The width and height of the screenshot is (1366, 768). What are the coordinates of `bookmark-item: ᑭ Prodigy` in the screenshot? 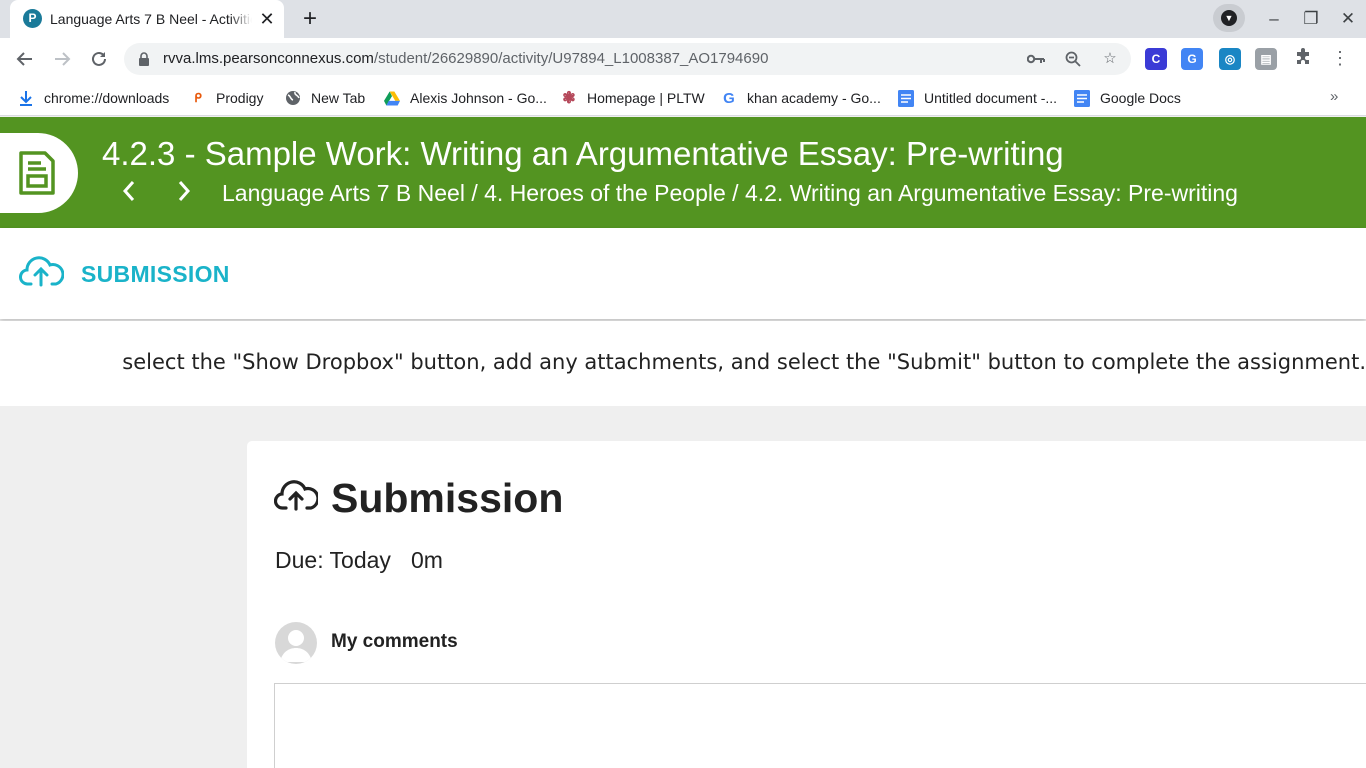 It's located at (226, 98).